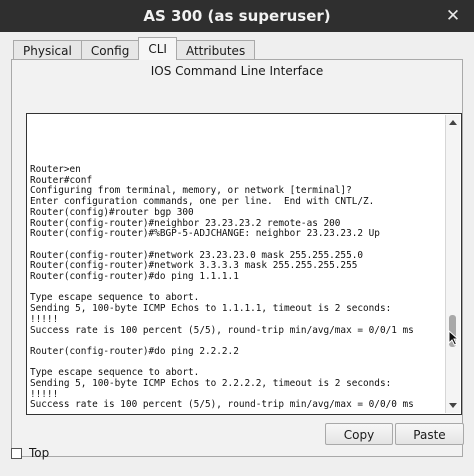 The width and height of the screenshot is (474, 476). I want to click on mouse-pointer-icon, so click(454, 338).